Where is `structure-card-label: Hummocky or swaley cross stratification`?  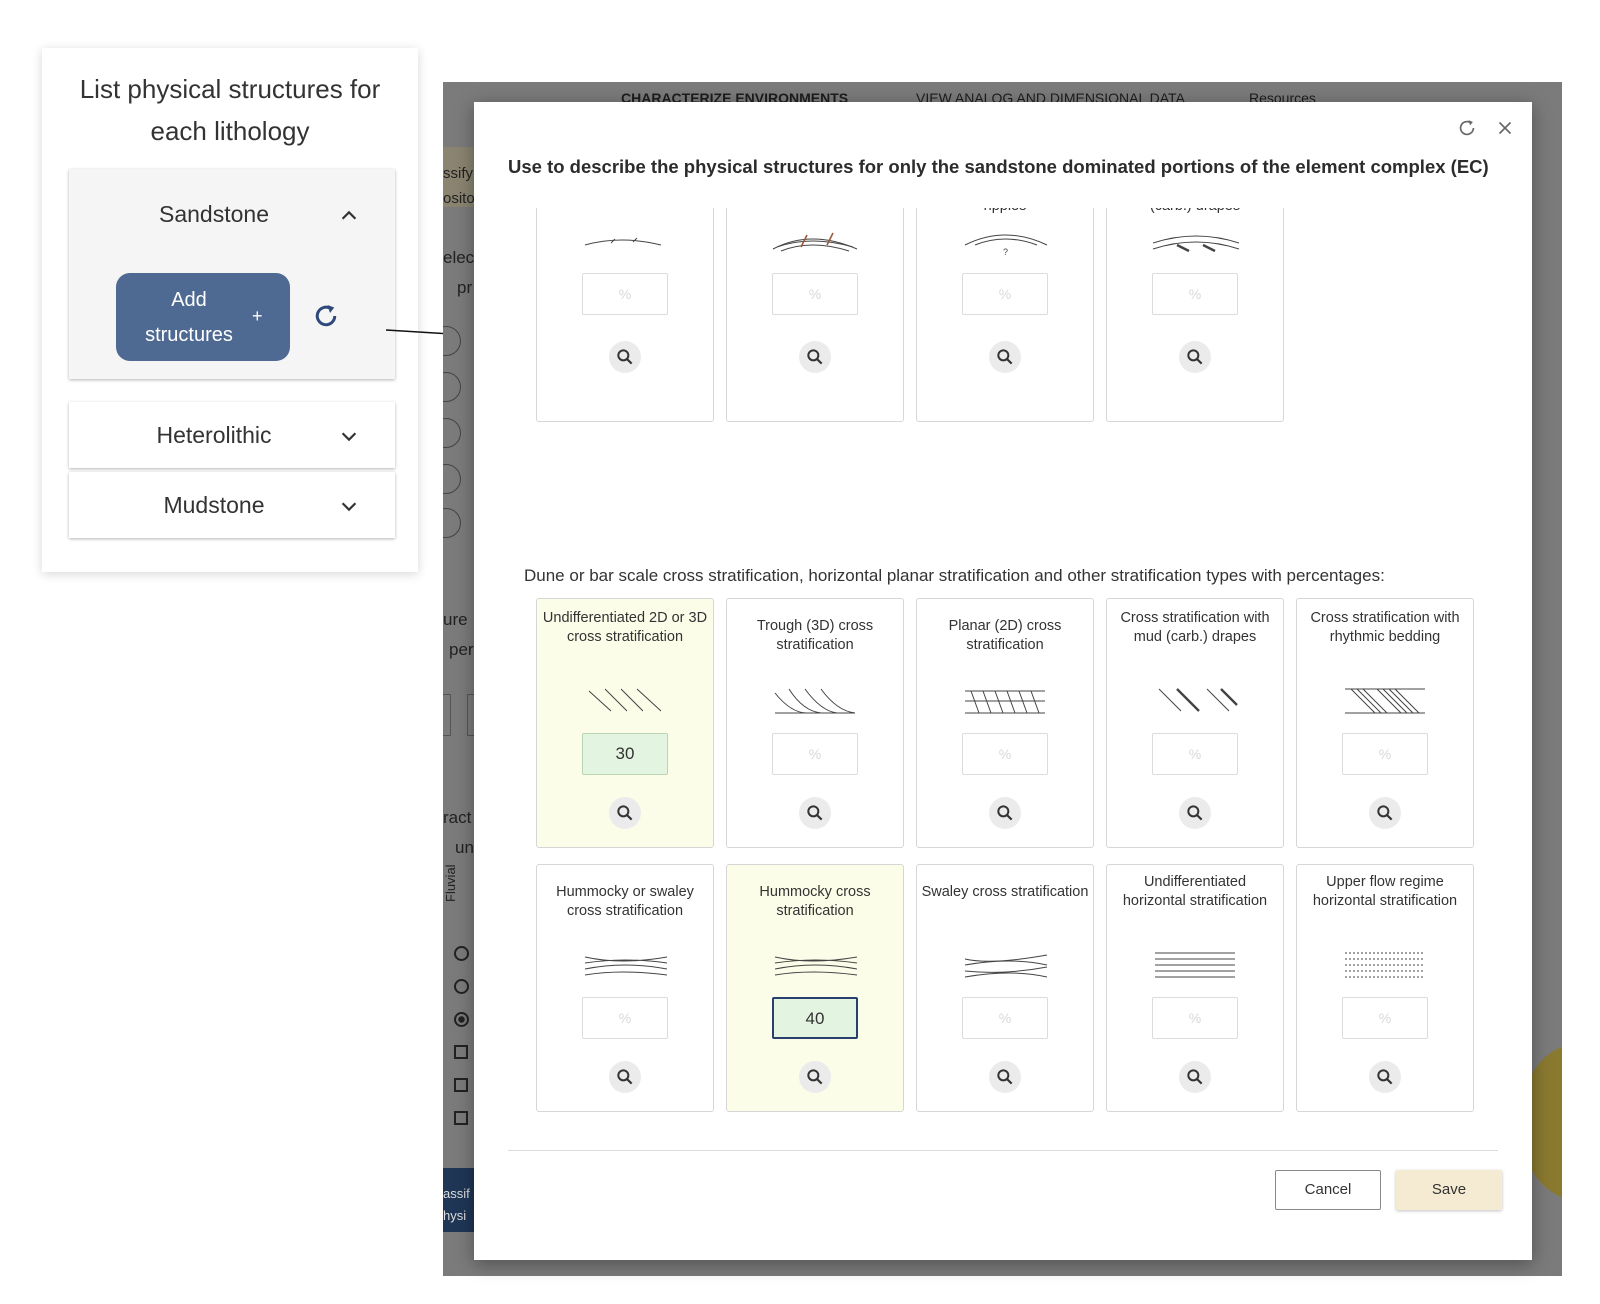
structure-card-label: Hummocky or swaley cross stratification is located at coordinates (625, 901).